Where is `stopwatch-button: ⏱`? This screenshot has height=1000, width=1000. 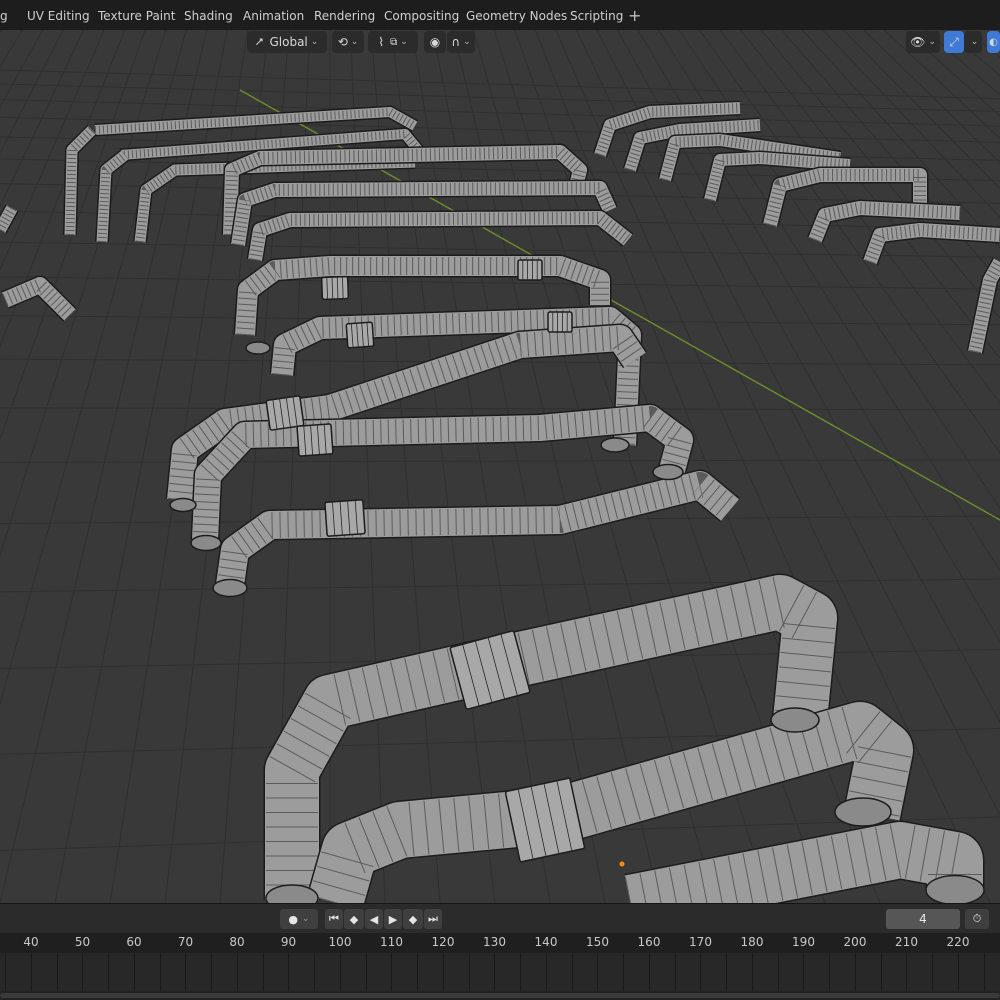 stopwatch-button: ⏱ is located at coordinates (977, 919).